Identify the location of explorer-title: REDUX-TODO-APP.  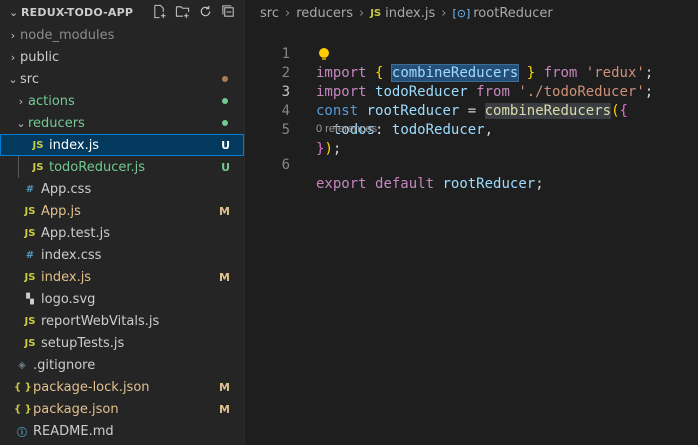
(77, 12).